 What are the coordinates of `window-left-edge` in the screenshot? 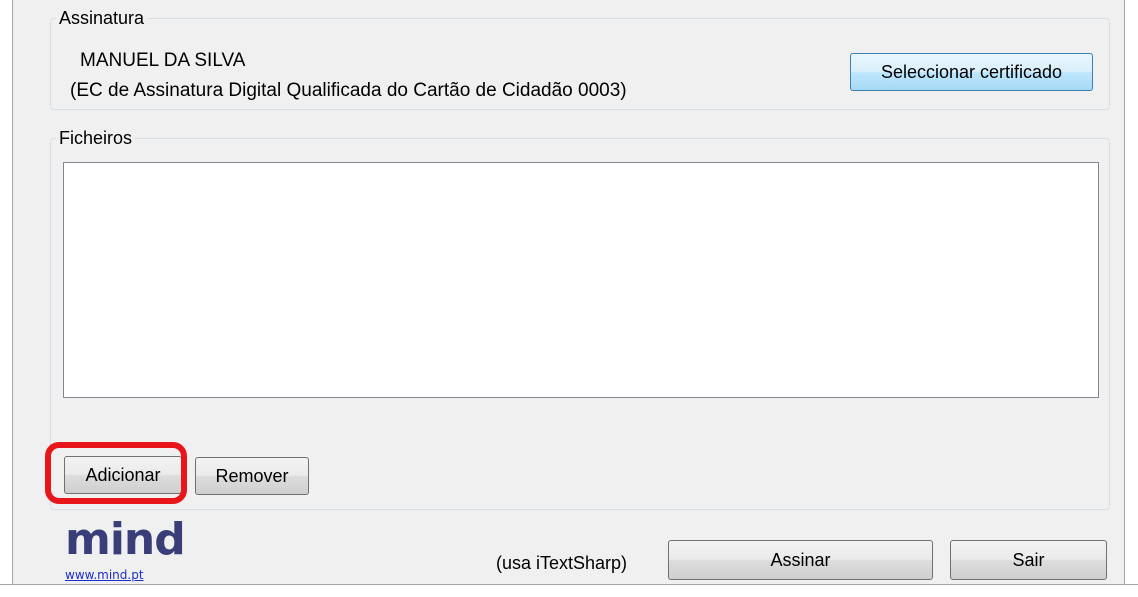 It's located at (6, 298).